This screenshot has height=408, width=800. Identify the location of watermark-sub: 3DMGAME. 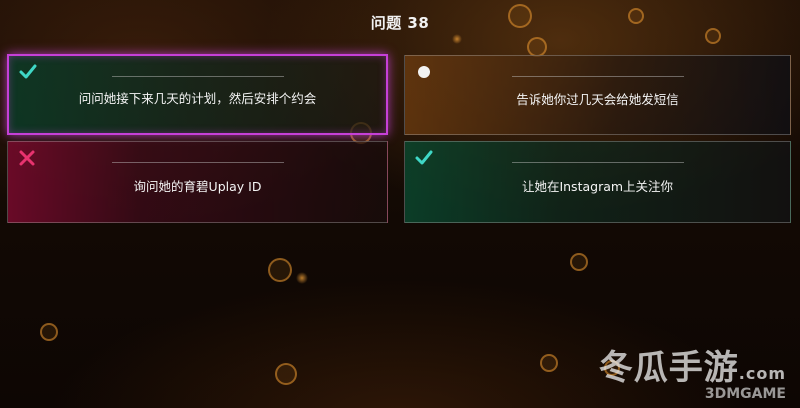
(745, 394).